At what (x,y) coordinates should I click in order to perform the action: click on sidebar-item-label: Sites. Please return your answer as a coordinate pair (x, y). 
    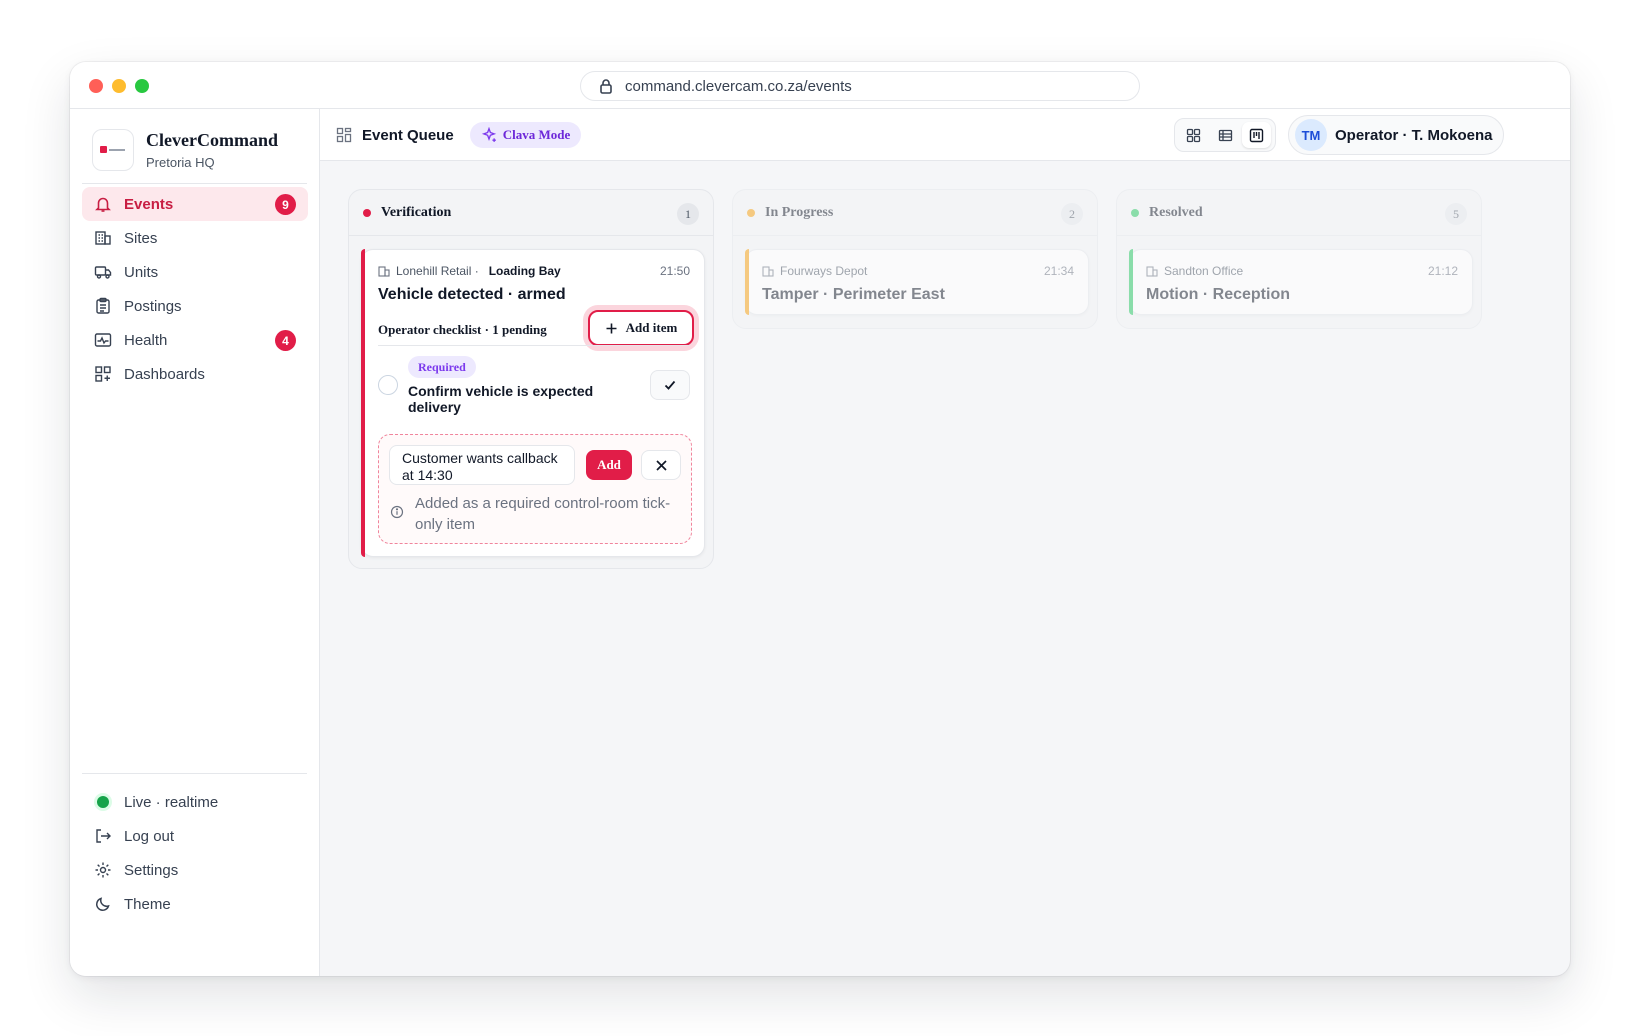
    Looking at the image, I should click on (141, 238).